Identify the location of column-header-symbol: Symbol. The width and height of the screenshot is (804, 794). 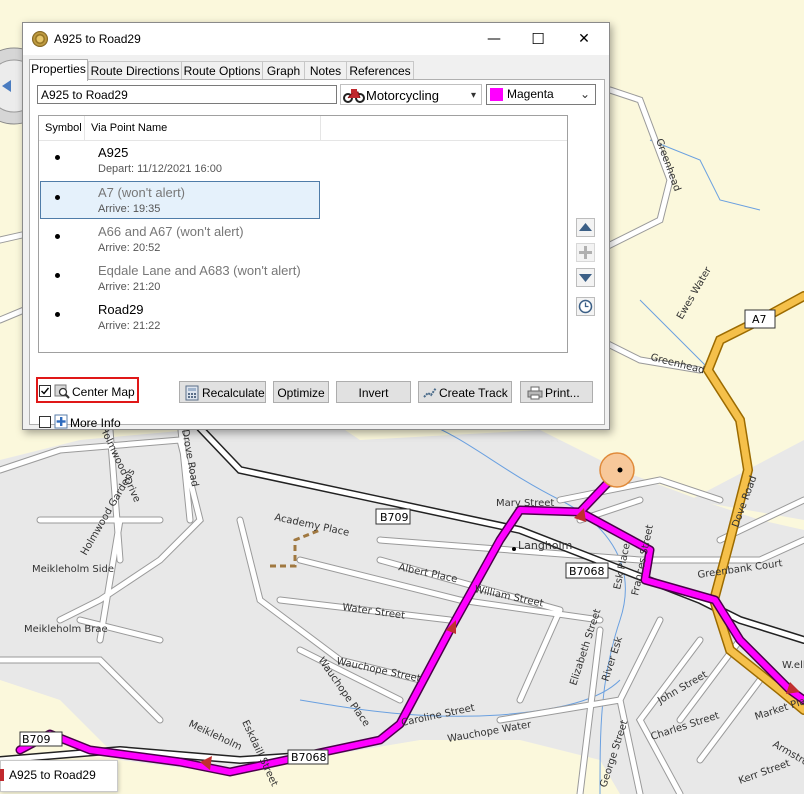
(62, 128).